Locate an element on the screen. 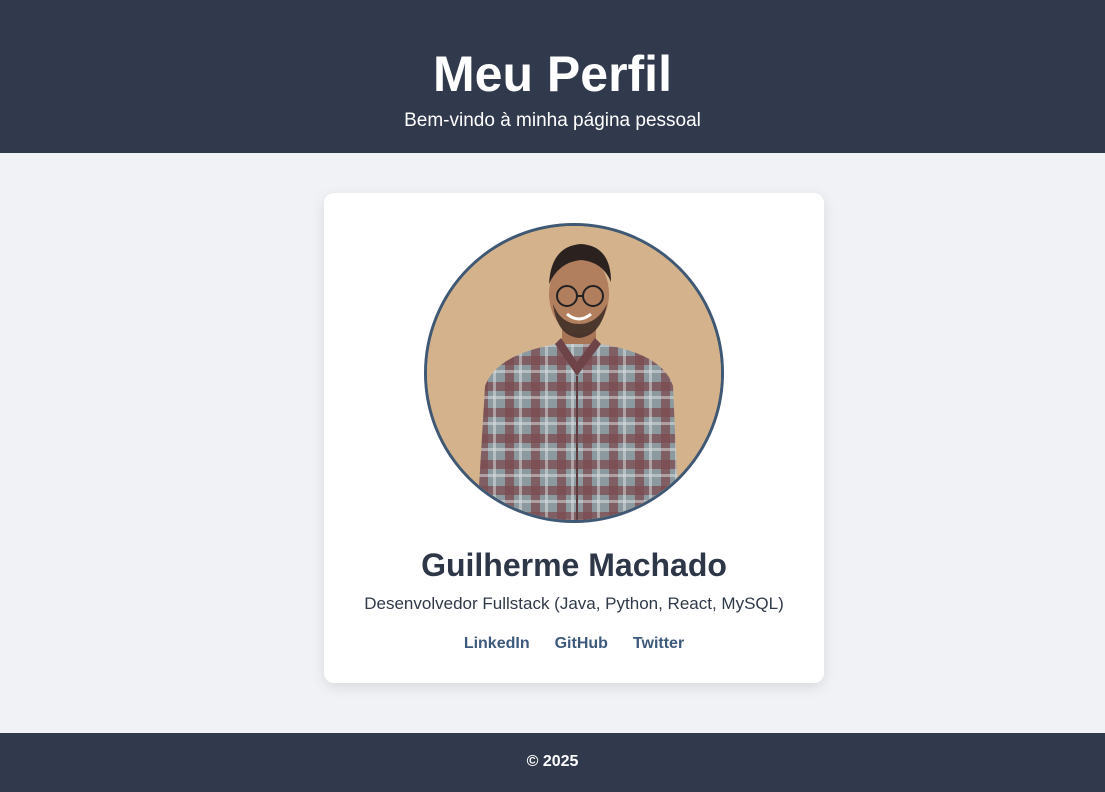  twitter-link: Twitter is located at coordinates (658, 644).